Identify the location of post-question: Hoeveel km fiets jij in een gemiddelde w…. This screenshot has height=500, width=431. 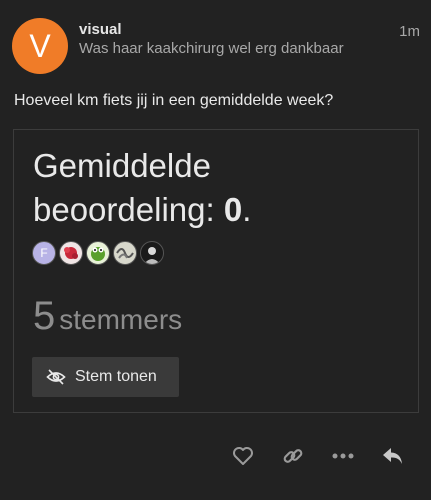
(174, 100).